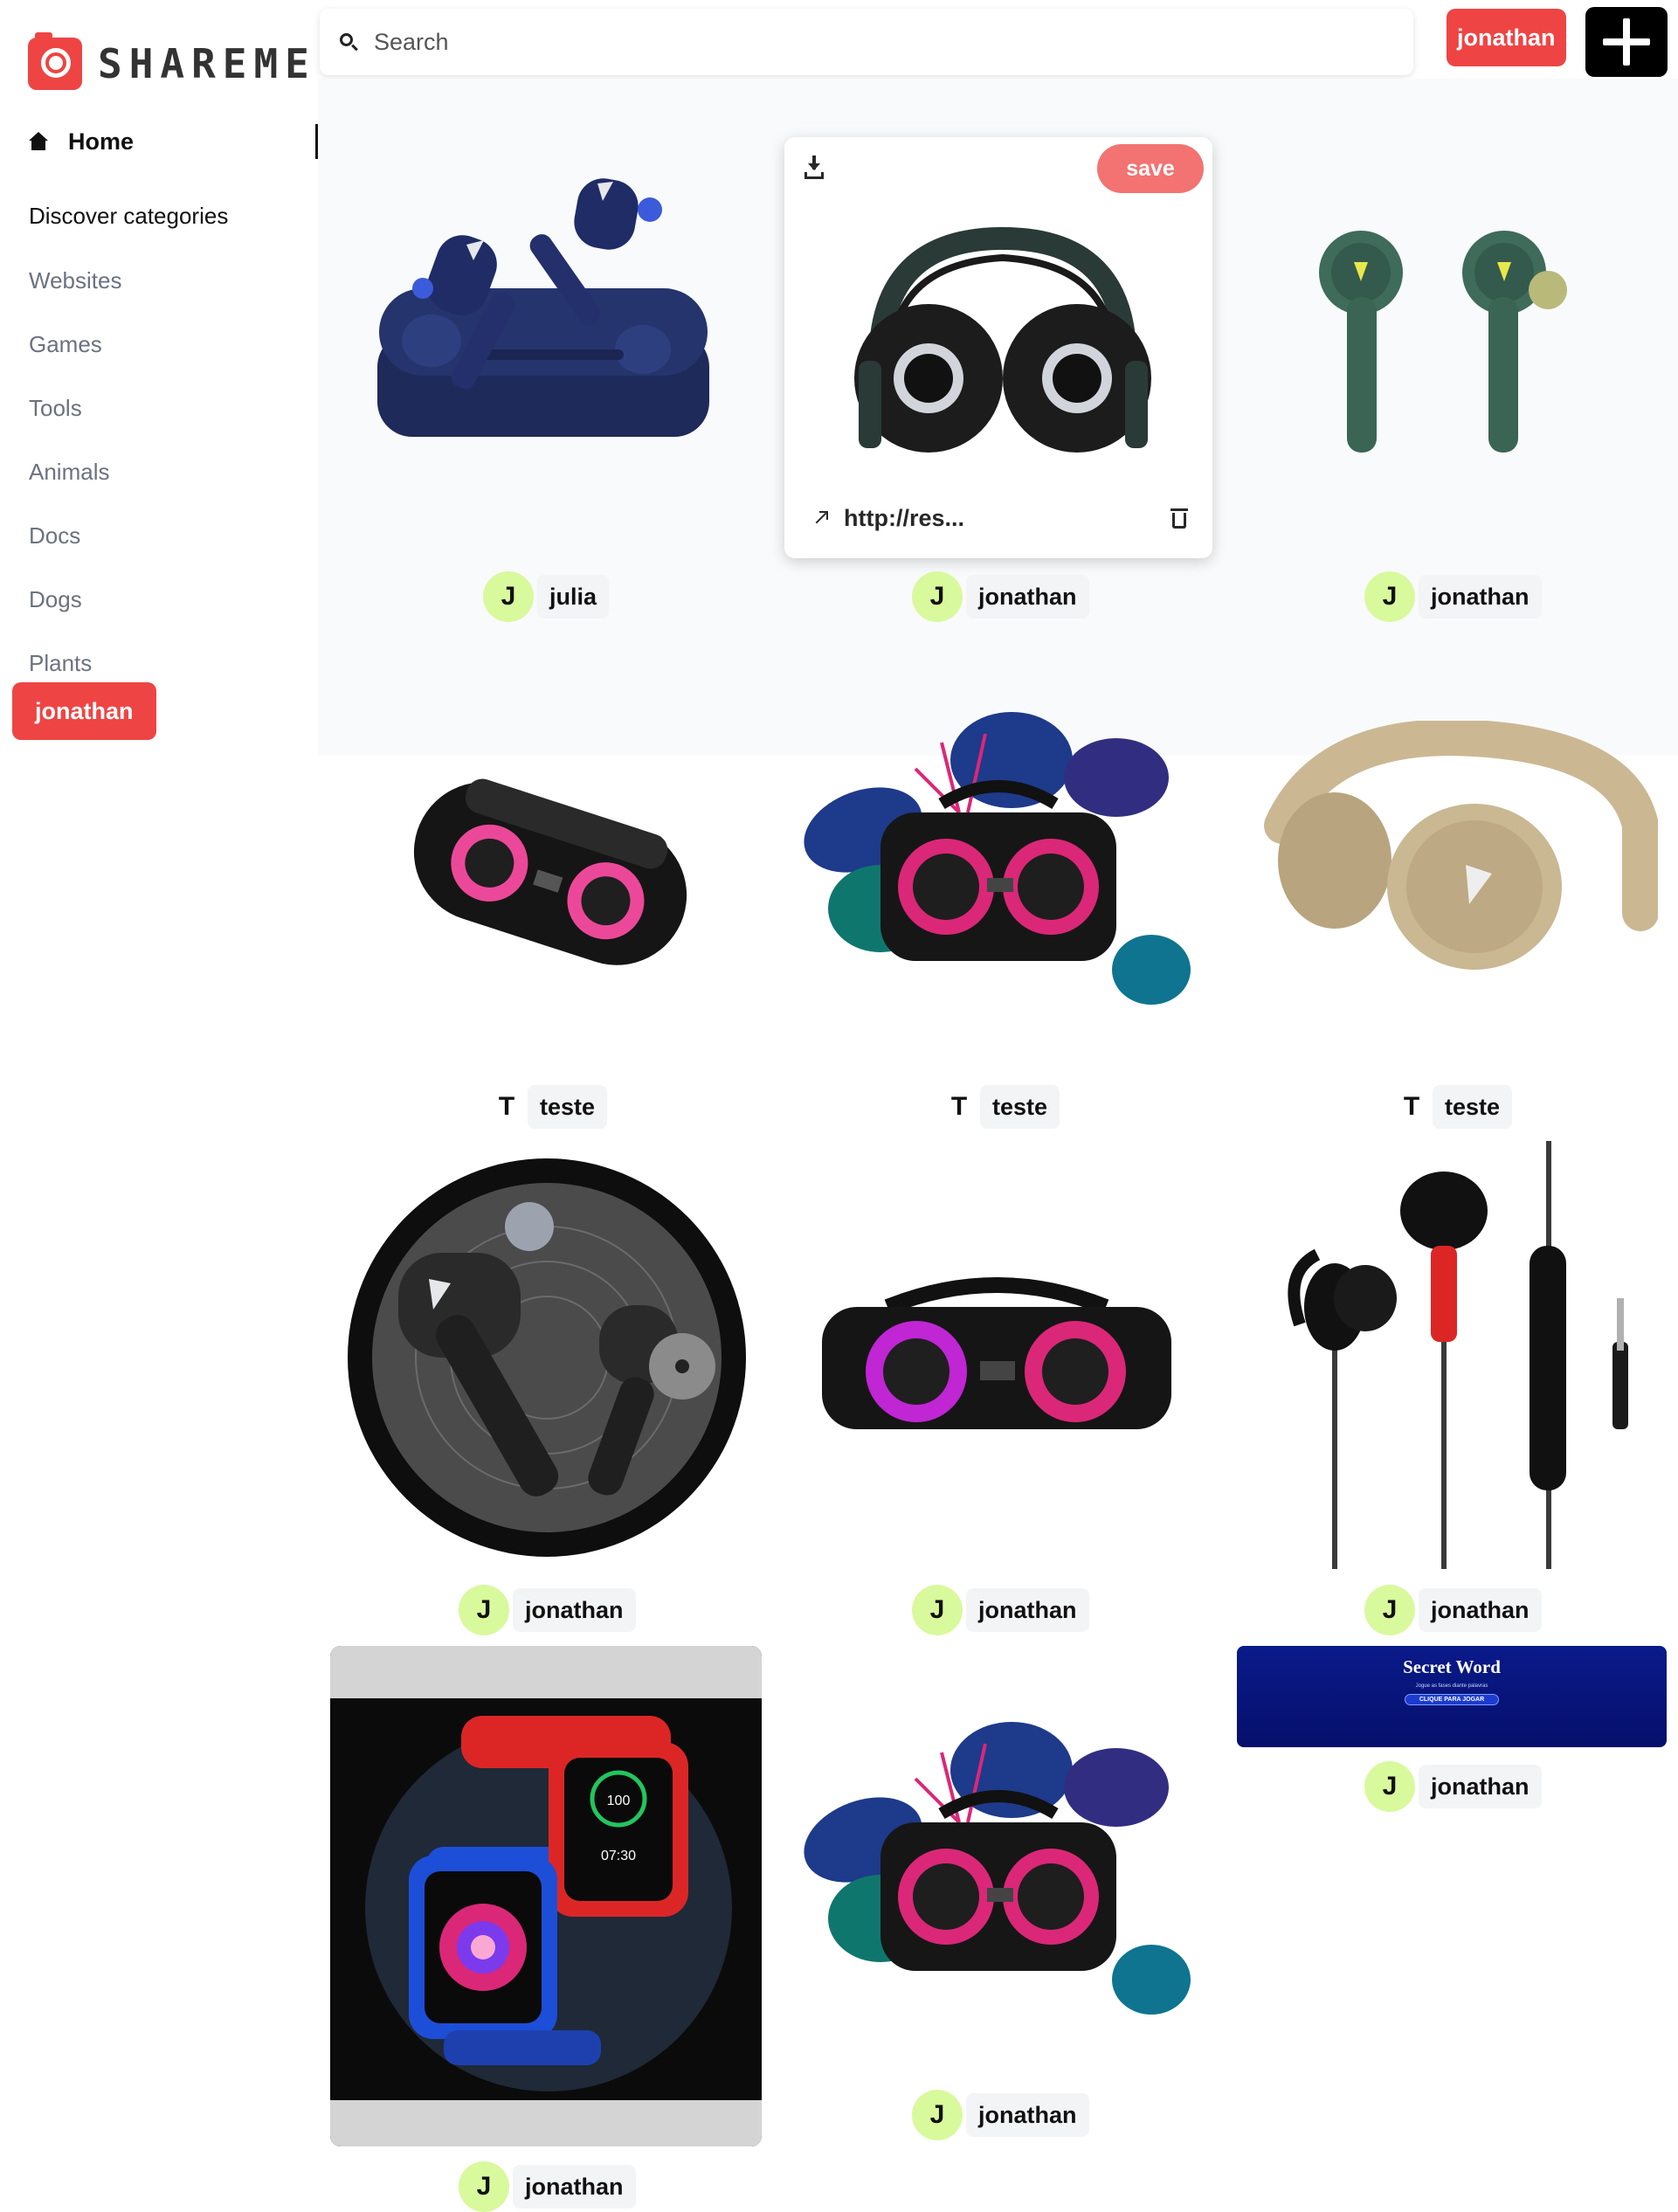 The height and width of the screenshot is (2212, 1678). I want to click on delete-button, so click(1179, 518).